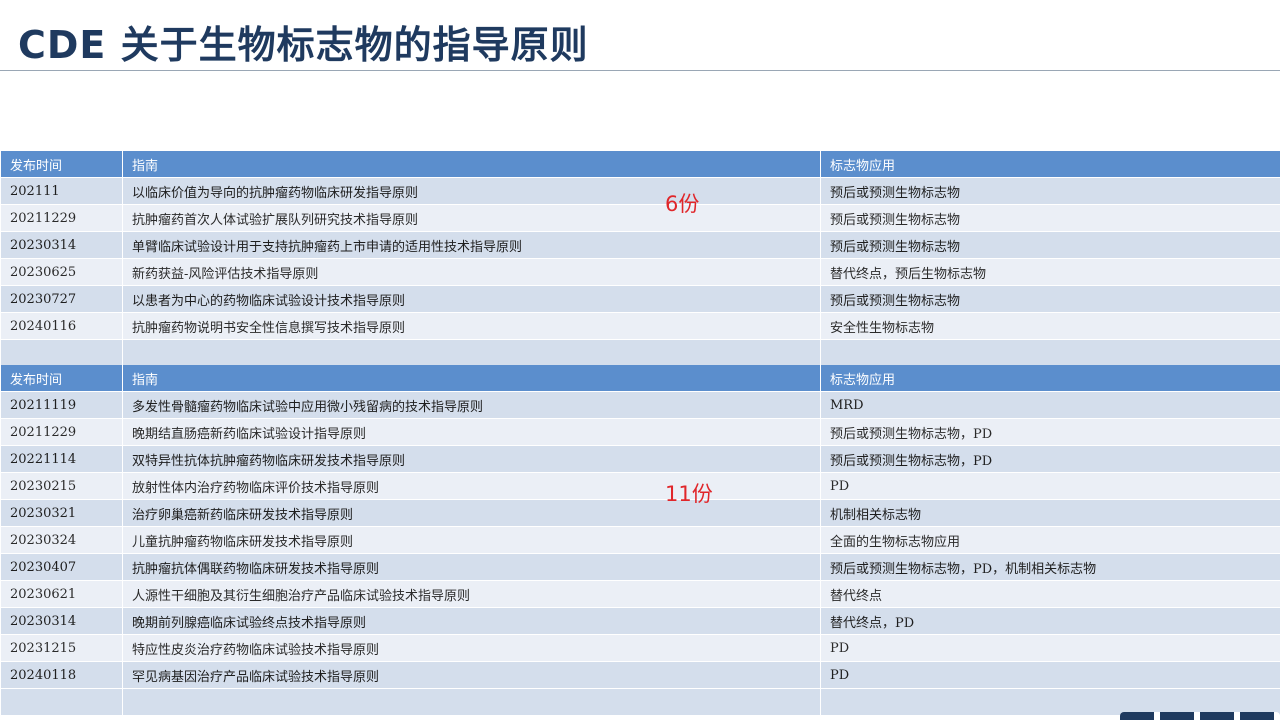  What do you see at coordinates (471, 675) in the screenshot?
I see `cell-guide: 罕见病基因治疗产品临床试验技术指导原则` at bounding box center [471, 675].